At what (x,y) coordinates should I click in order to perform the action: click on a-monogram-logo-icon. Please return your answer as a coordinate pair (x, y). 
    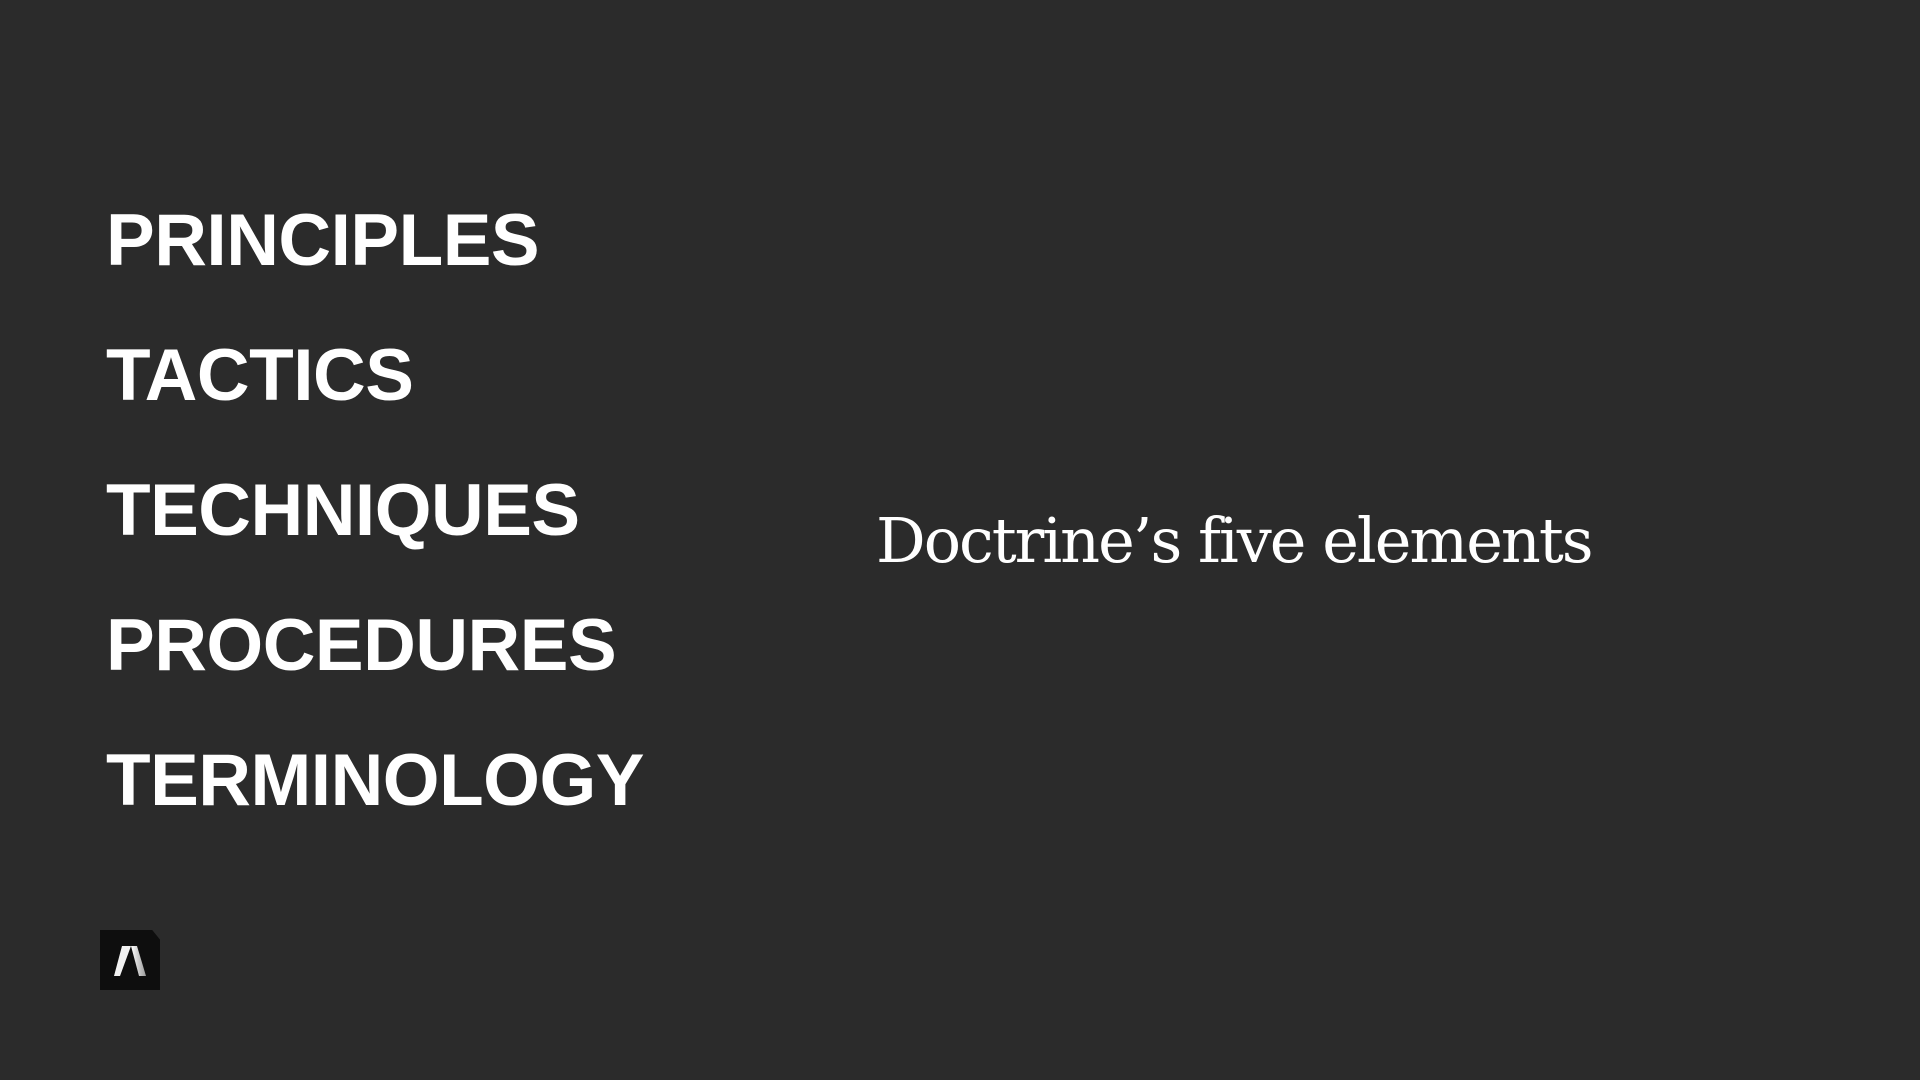
    Looking at the image, I should click on (130, 961).